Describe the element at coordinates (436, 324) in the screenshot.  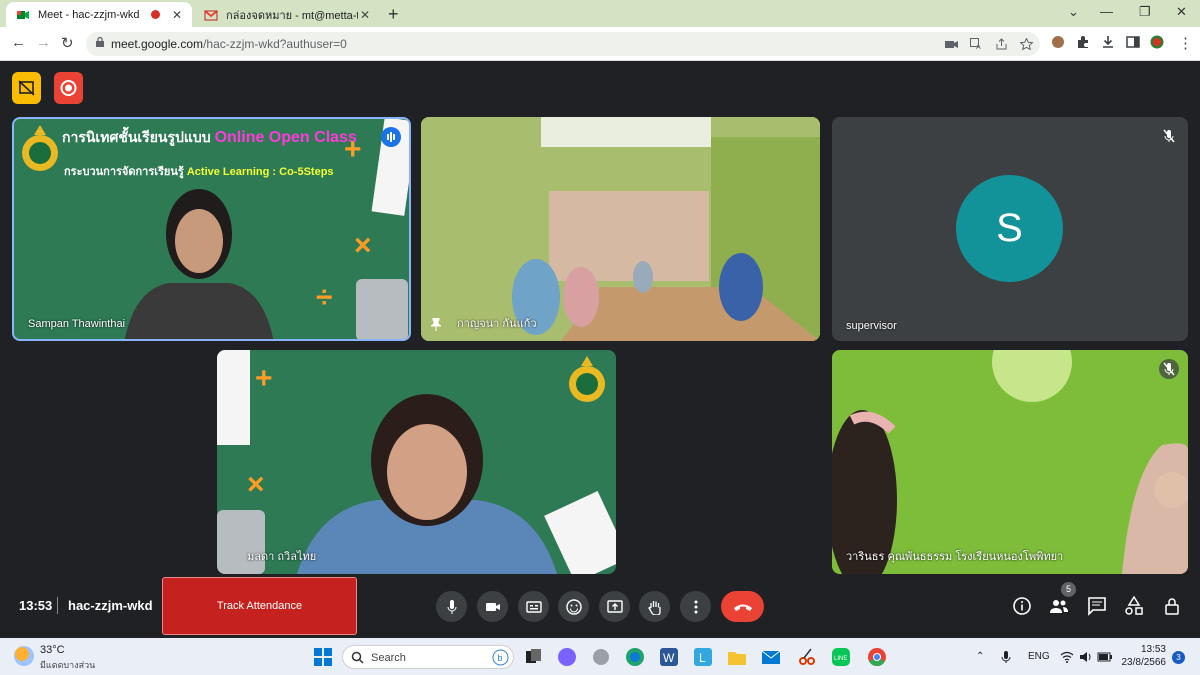
I see `pin-icon` at that location.